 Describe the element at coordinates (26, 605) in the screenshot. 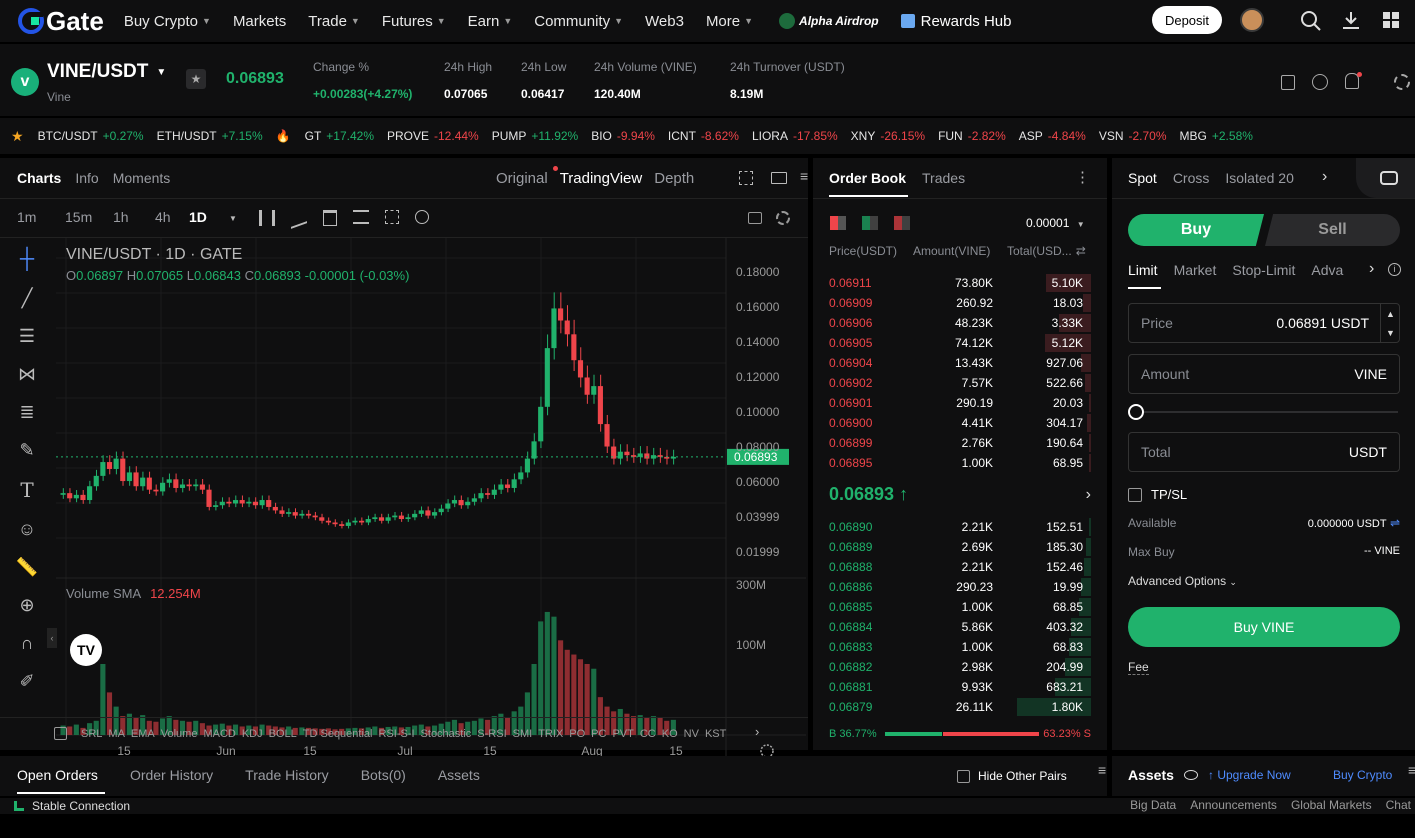

I see `zoom-in-icon: ⊕` at that location.